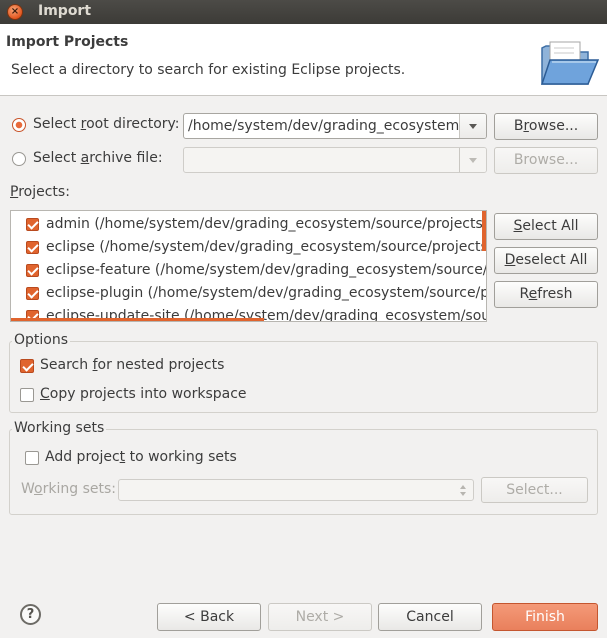 The height and width of the screenshot is (638, 607). What do you see at coordinates (65, 11) in the screenshot?
I see `window-title: Import` at bounding box center [65, 11].